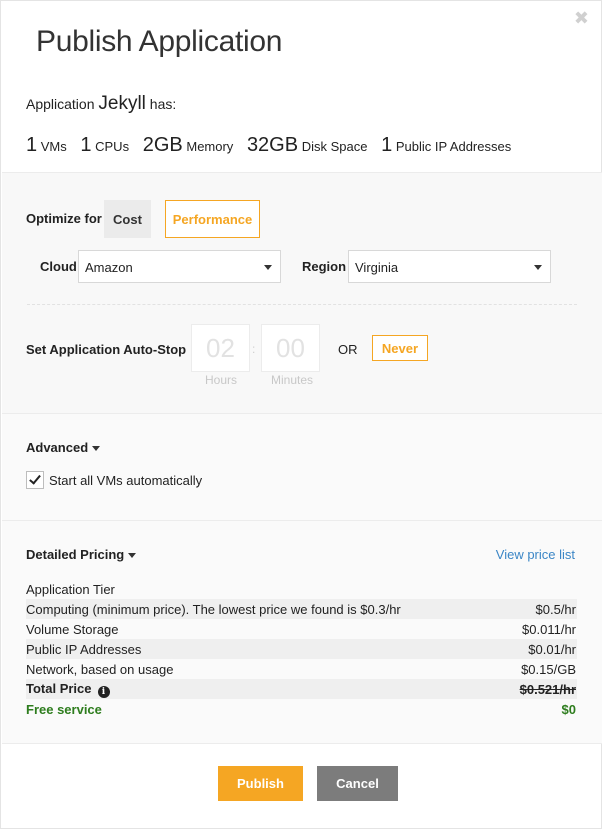  I want to click on start-vms-checkbox, so click(35, 480).